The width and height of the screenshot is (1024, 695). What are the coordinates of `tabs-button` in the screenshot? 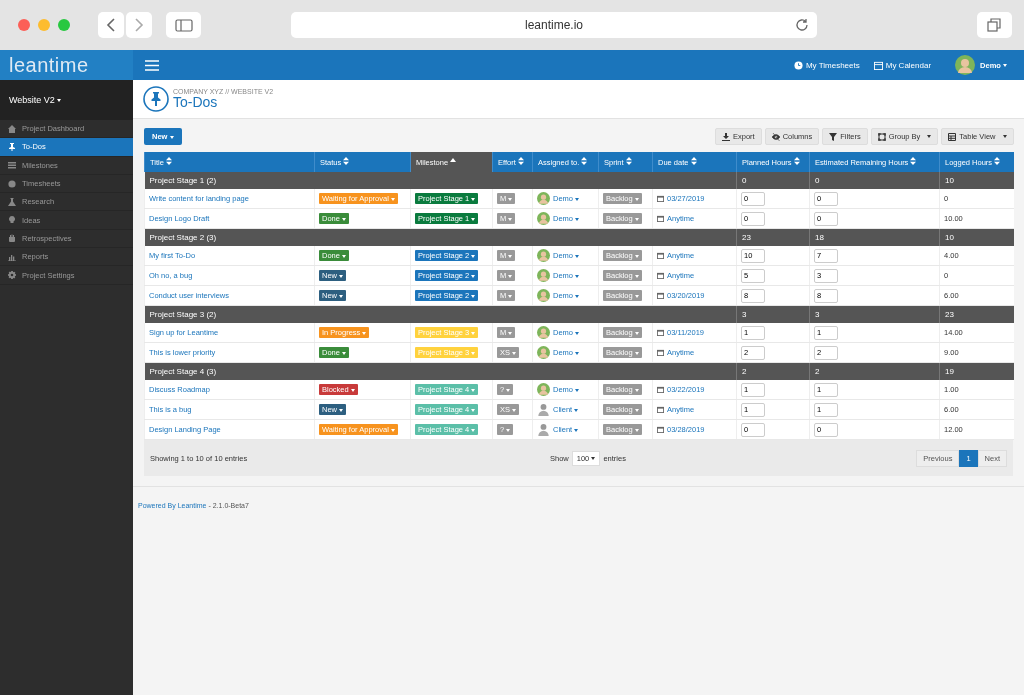 It's located at (994, 25).